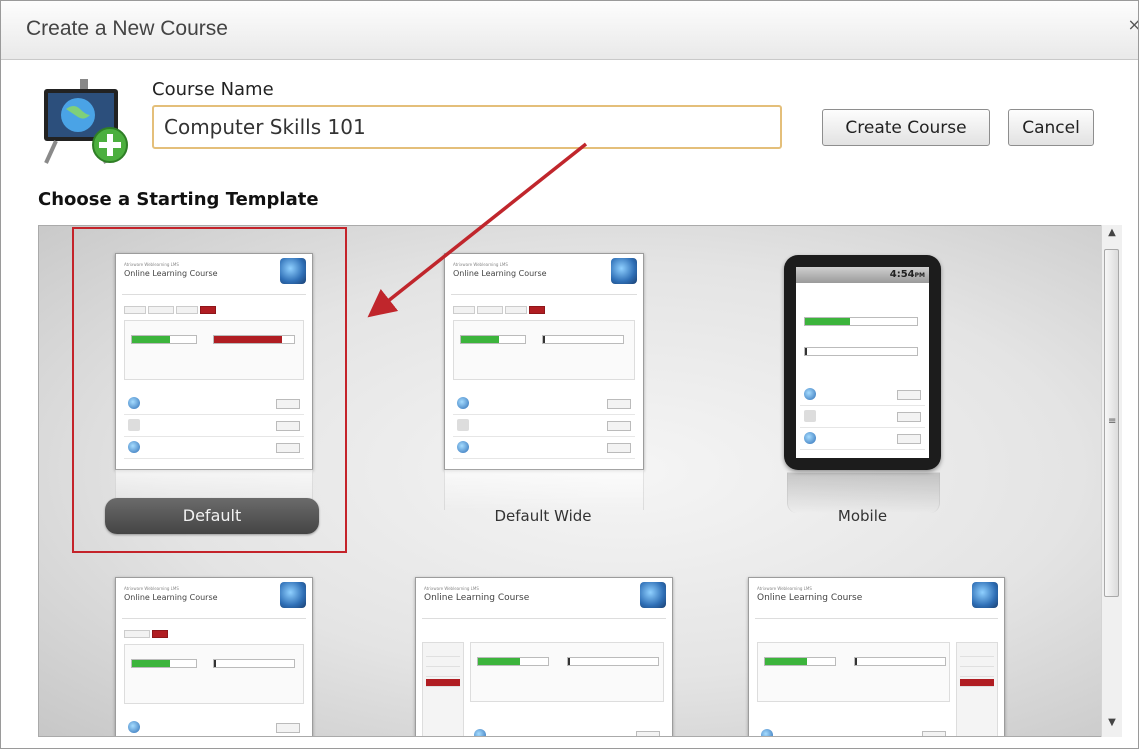 The height and width of the screenshot is (749, 1139). I want to click on dialog-title: Create a New Course, so click(127, 28).